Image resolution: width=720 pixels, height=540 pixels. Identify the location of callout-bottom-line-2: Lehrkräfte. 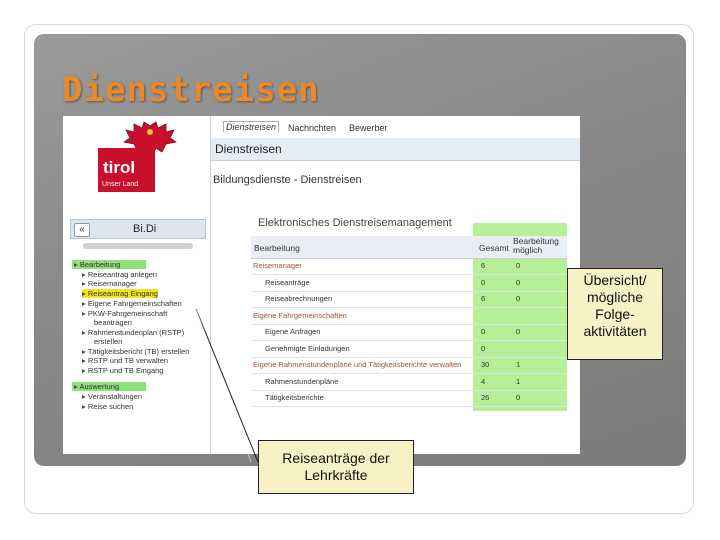
(336, 475).